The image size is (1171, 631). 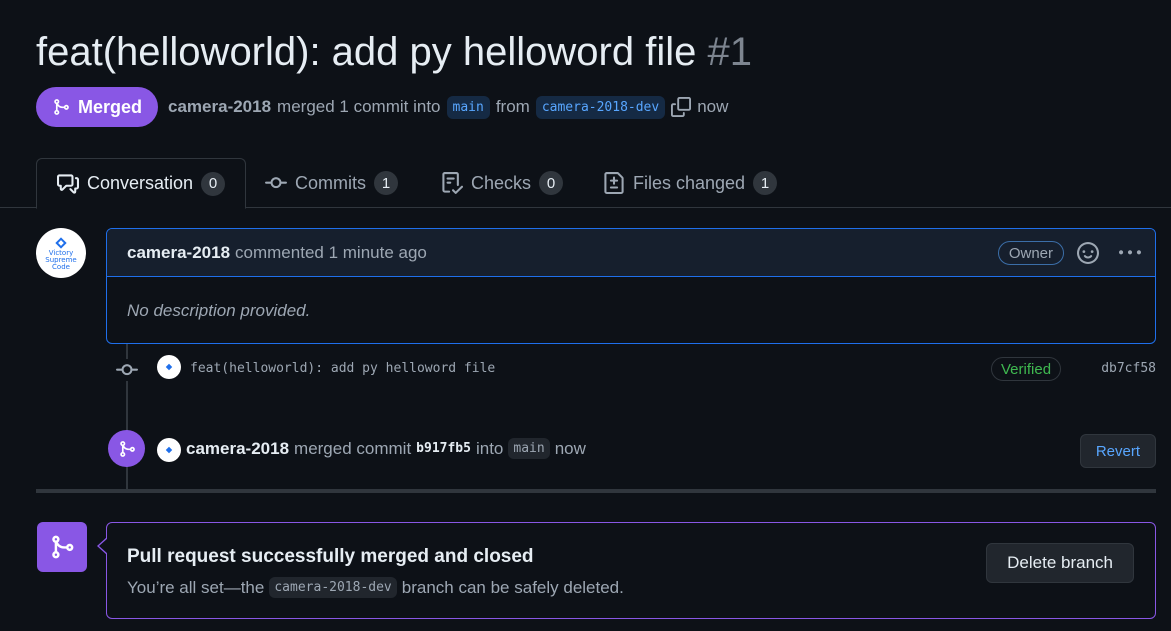 What do you see at coordinates (331, 253) in the screenshot?
I see `comment-action-text: commented 1 minute ago` at bounding box center [331, 253].